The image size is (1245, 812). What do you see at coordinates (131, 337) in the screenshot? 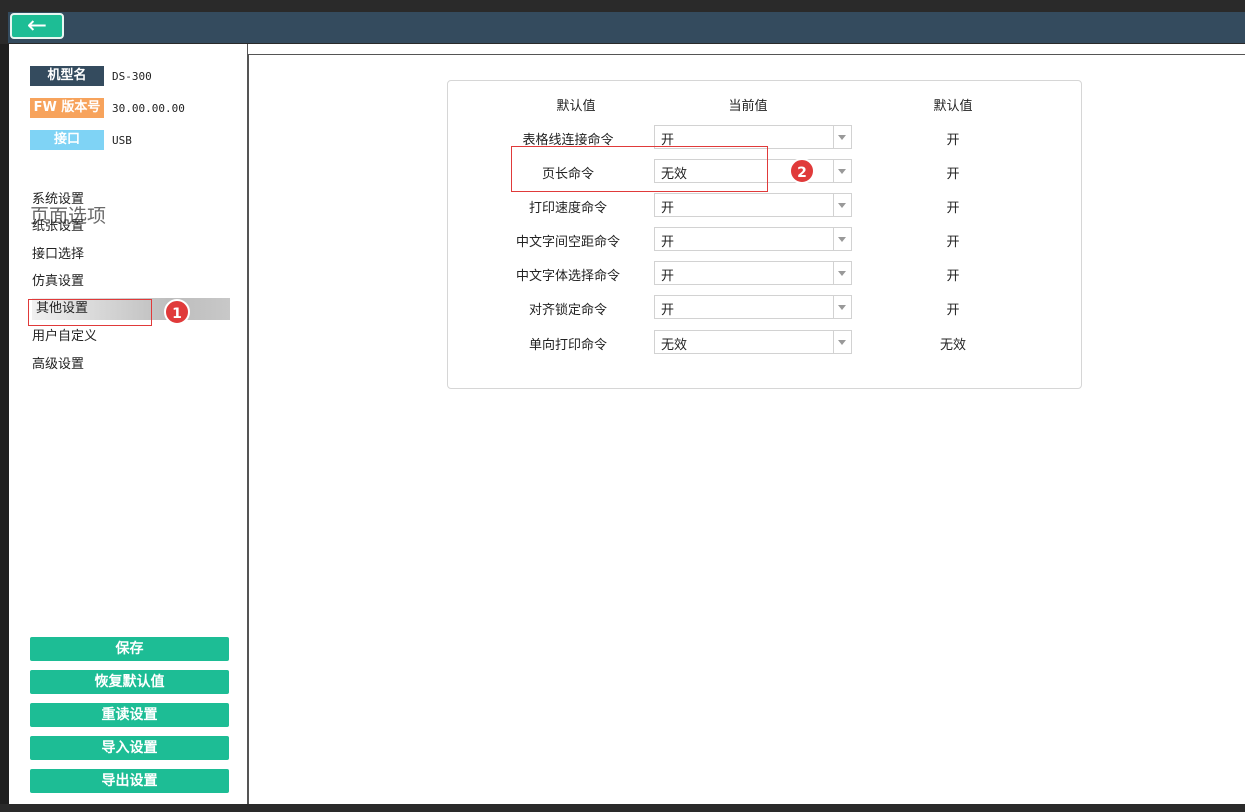
I see `sidebar-item-user-defined: 用户自定义` at bounding box center [131, 337].